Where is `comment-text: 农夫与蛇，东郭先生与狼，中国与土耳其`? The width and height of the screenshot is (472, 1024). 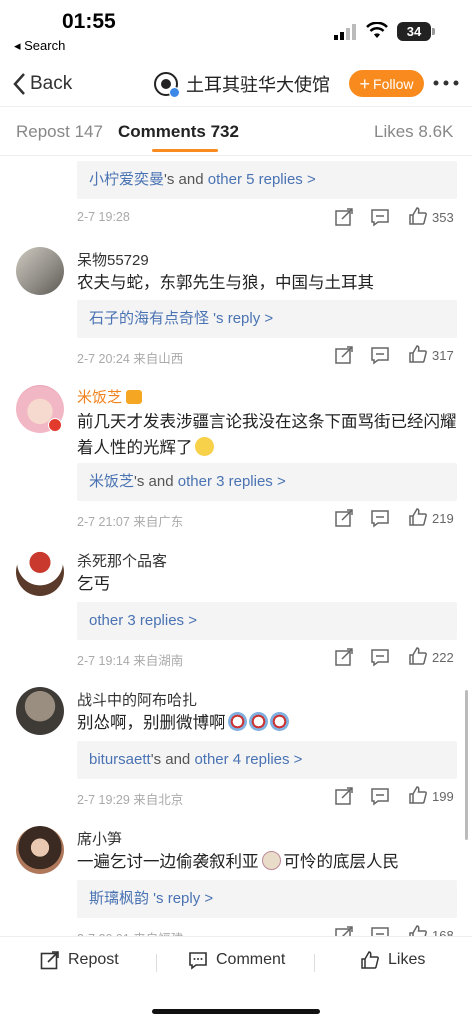 comment-text: 农夫与蛇，东郭先生与狼，中国与土耳其 is located at coordinates (225, 283).